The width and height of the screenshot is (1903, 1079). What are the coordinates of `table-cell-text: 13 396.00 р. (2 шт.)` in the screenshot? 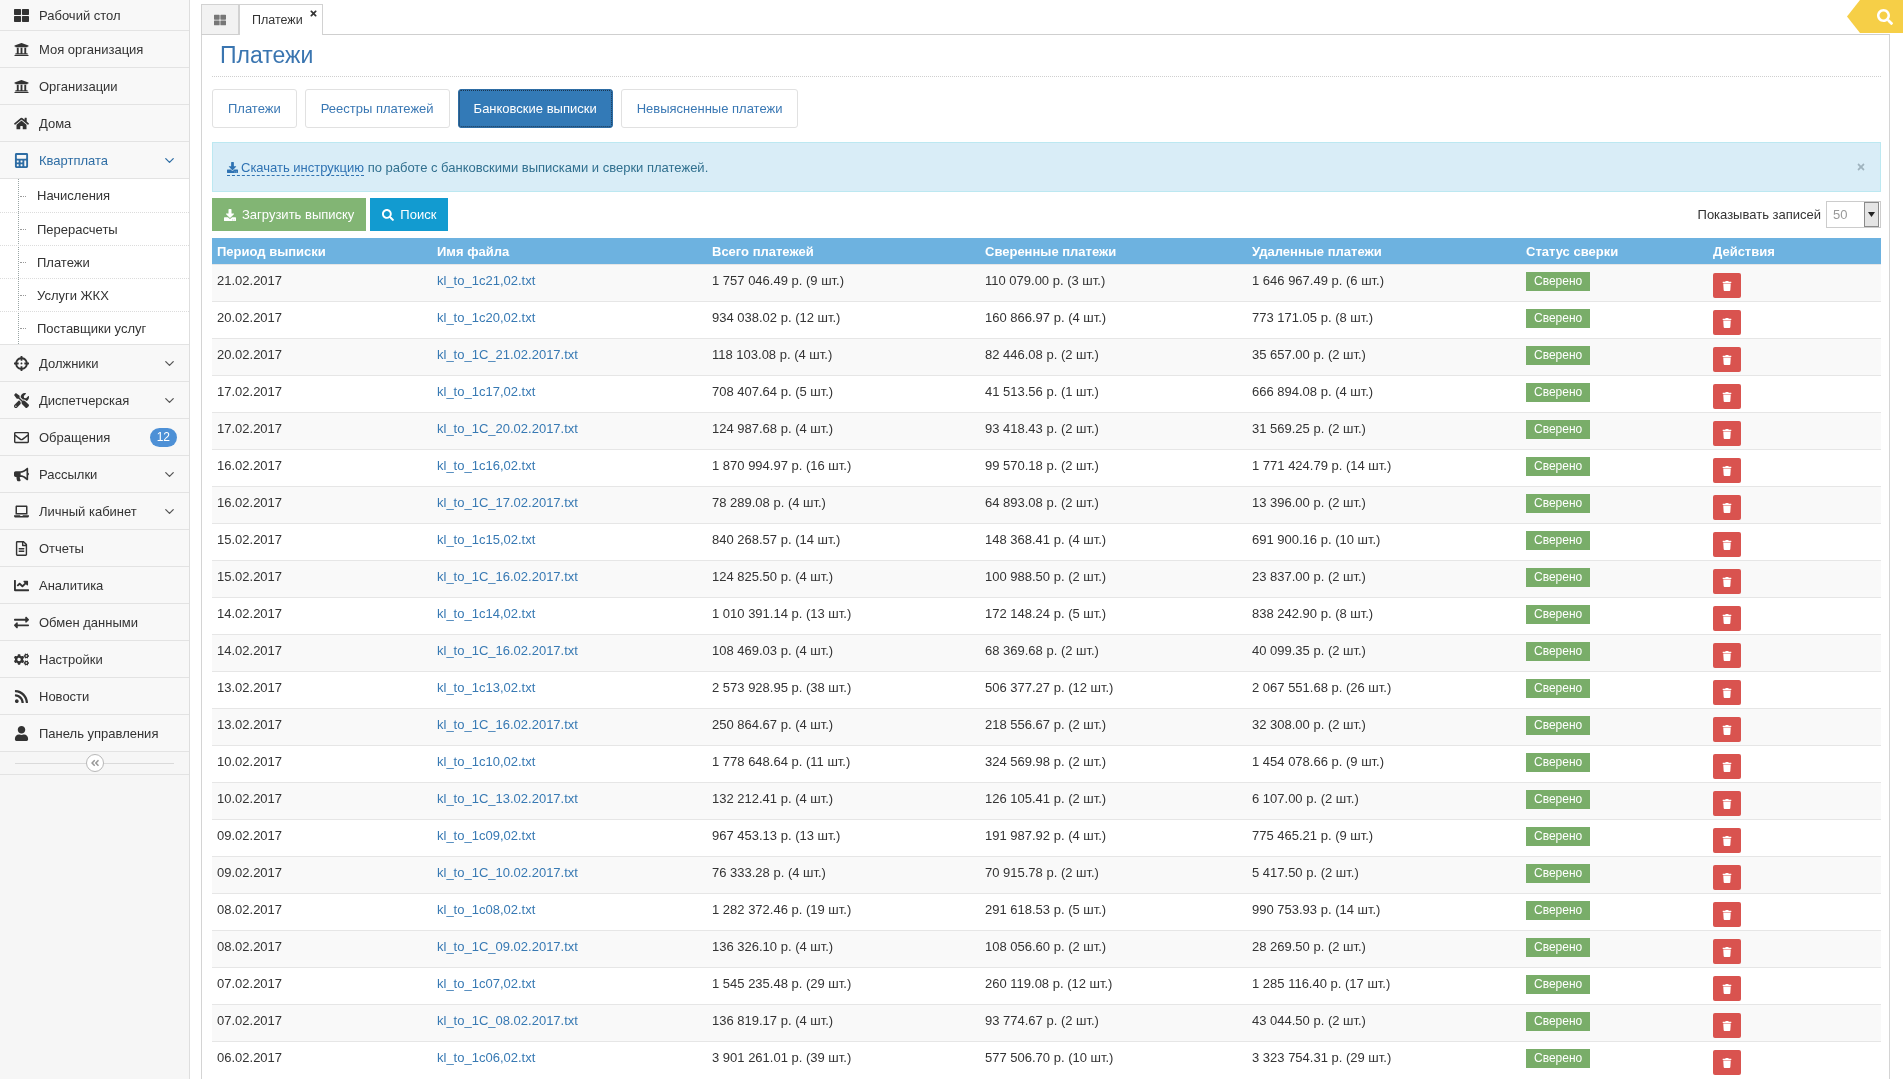 It's located at (1309, 503).